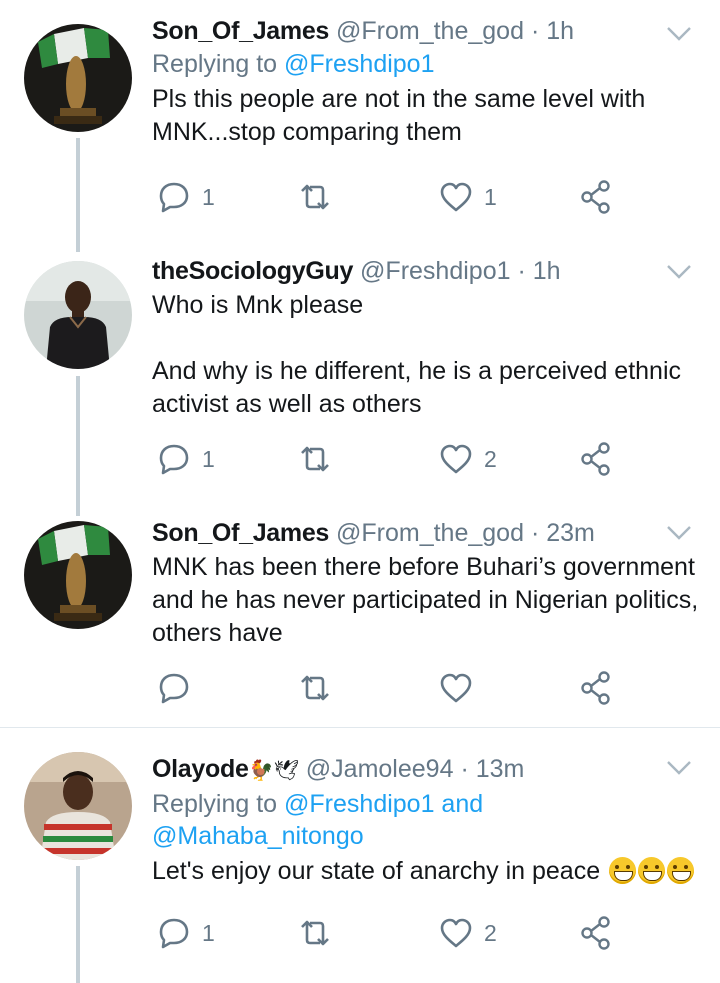 This screenshot has height=983, width=720. Describe the element at coordinates (435, 271) in the screenshot. I see `user-handle: @Freshdipo1` at that location.